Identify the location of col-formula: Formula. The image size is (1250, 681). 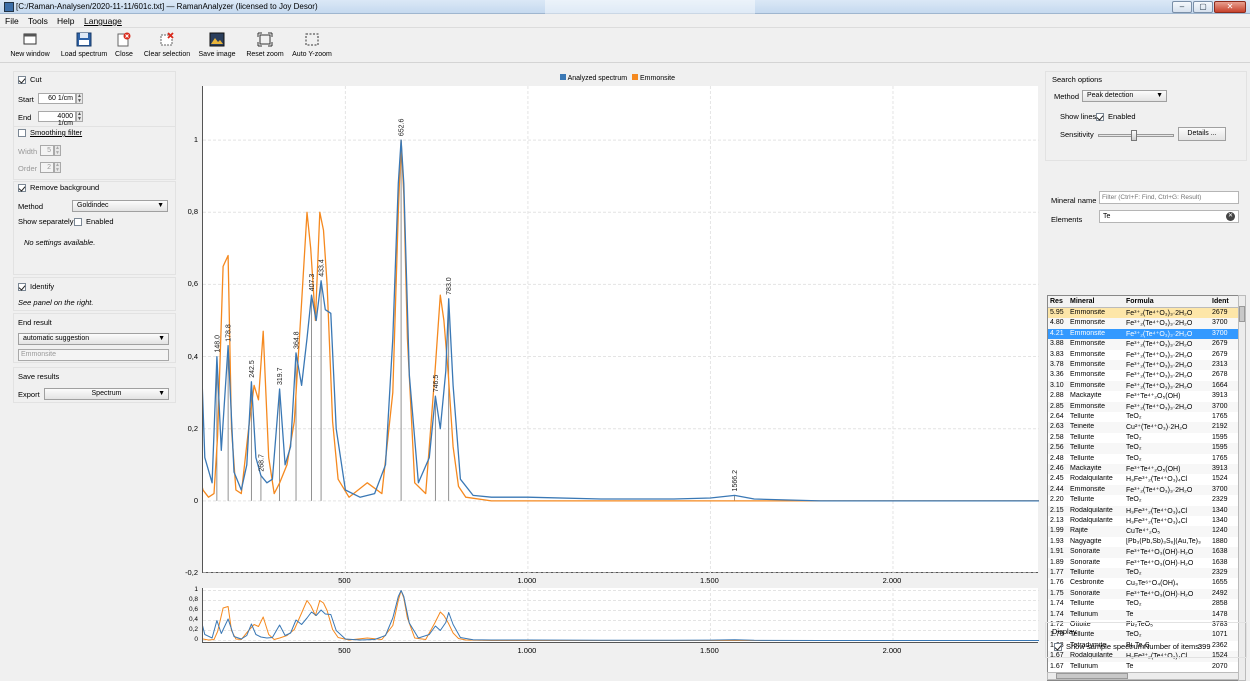
(1140, 301).